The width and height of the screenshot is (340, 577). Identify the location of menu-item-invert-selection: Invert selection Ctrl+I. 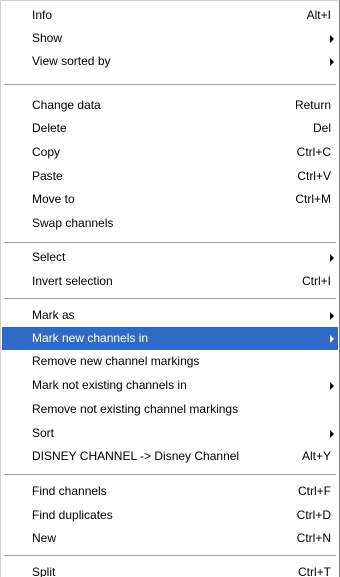
(170, 281).